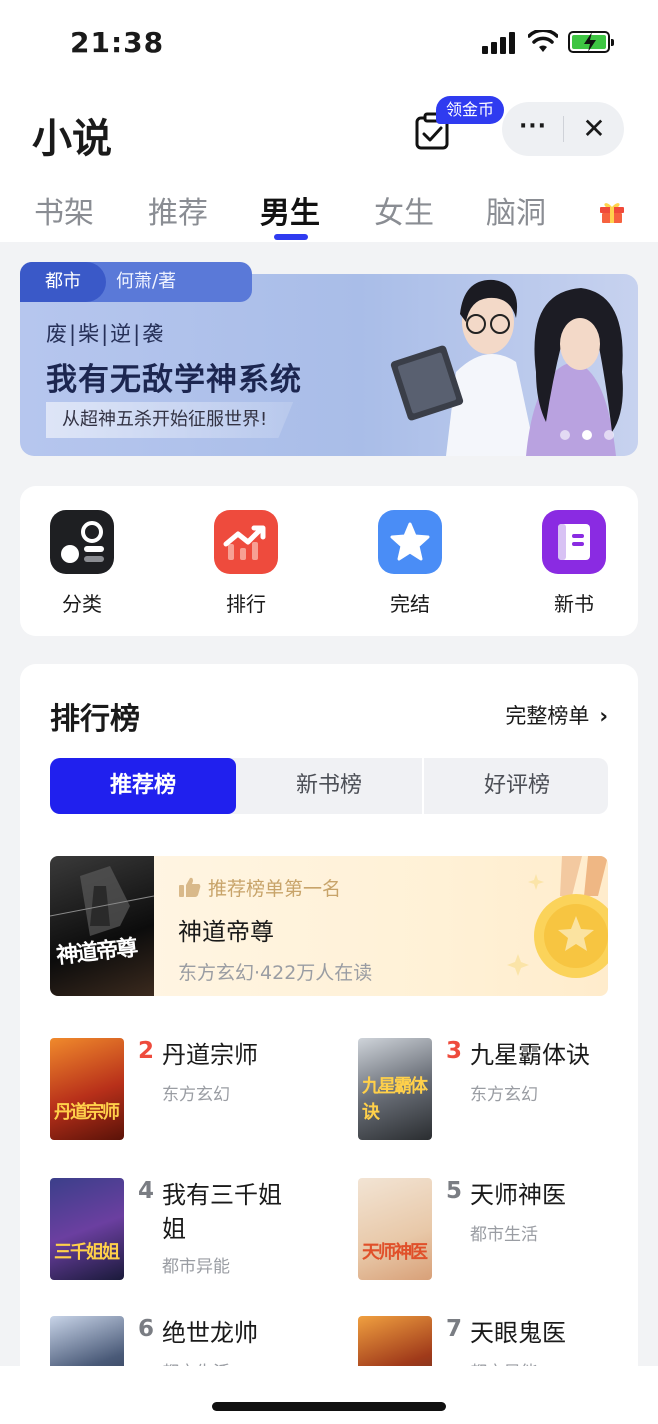  I want to click on trend-chart-icon, so click(246, 542).